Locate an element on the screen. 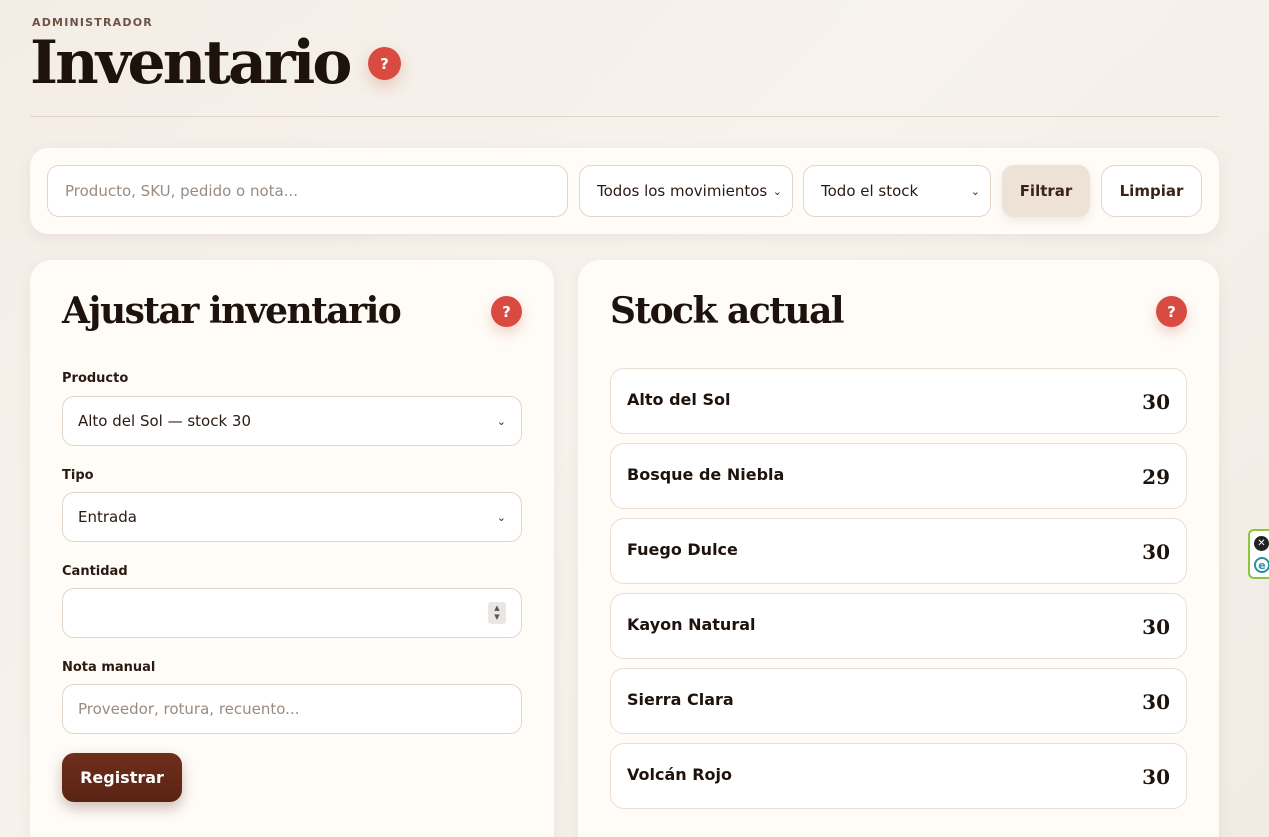  type-select-value: Entrada is located at coordinates (107, 517).